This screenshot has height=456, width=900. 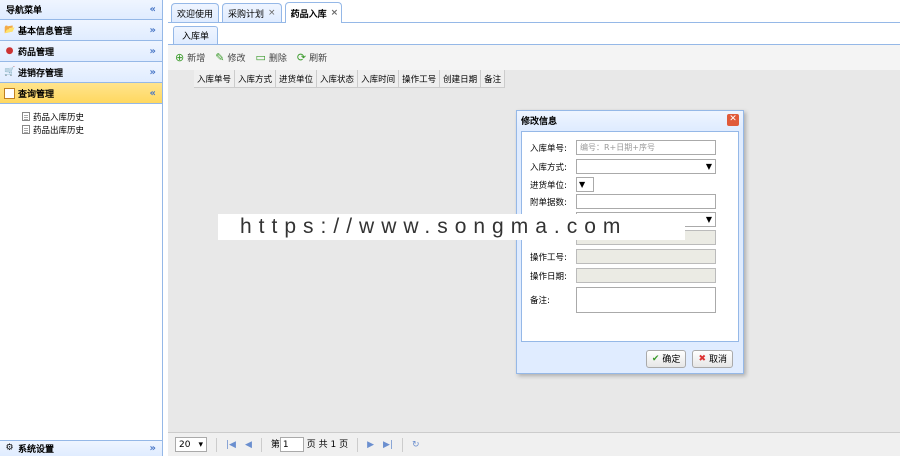 What do you see at coordinates (196, 59) in the screenshot?
I see `add-label: 新增` at bounding box center [196, 59].